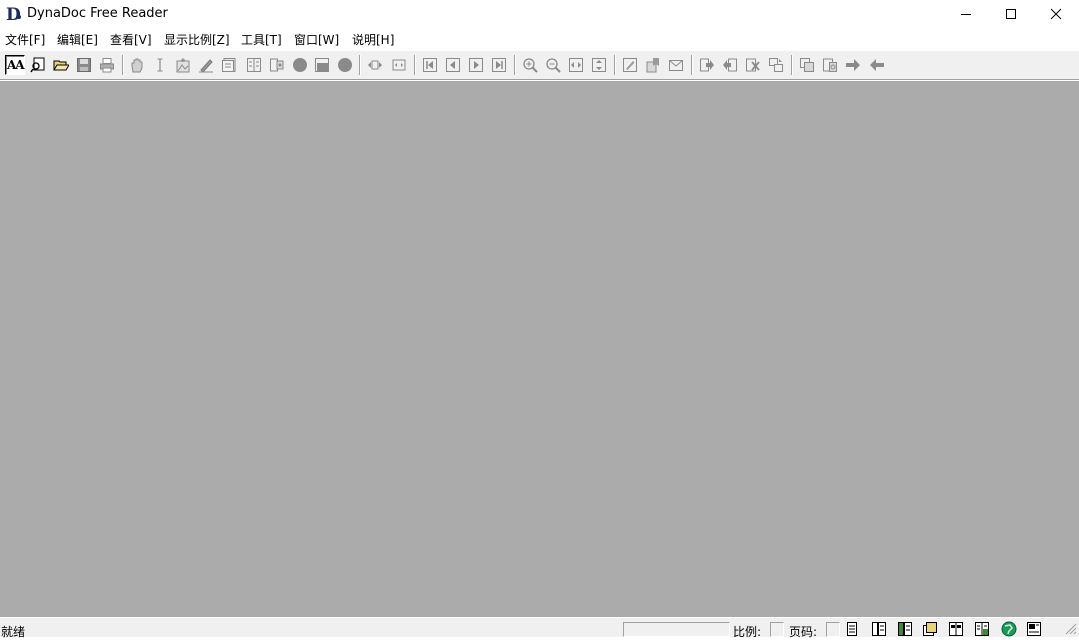 The image size is (1079, 640). What do you see at coordinates (966, 14) in the screenshot?
I see `minimize-button` at bounding box center [966, 14].